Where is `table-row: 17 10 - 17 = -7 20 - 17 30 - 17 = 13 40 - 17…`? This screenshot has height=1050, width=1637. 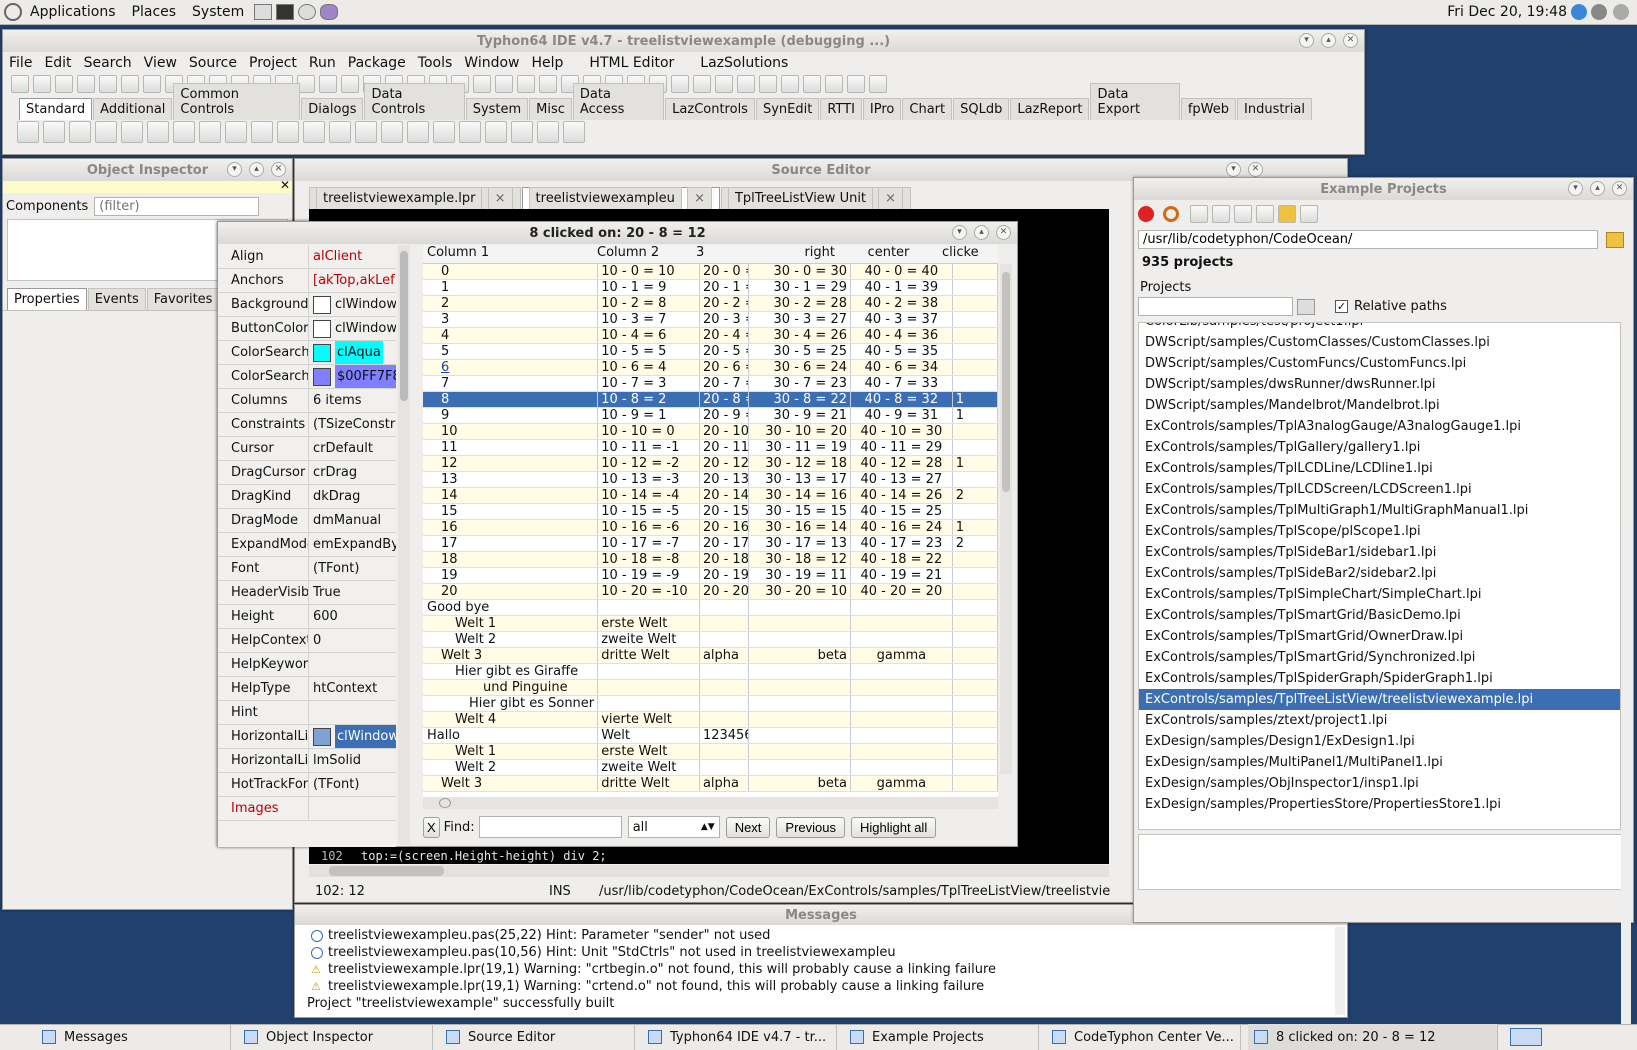
table-row: 17 10 - 17 = -7 20 - 17 30 - 17 = 13 40 - 17… is located at coordinates (710, 543).